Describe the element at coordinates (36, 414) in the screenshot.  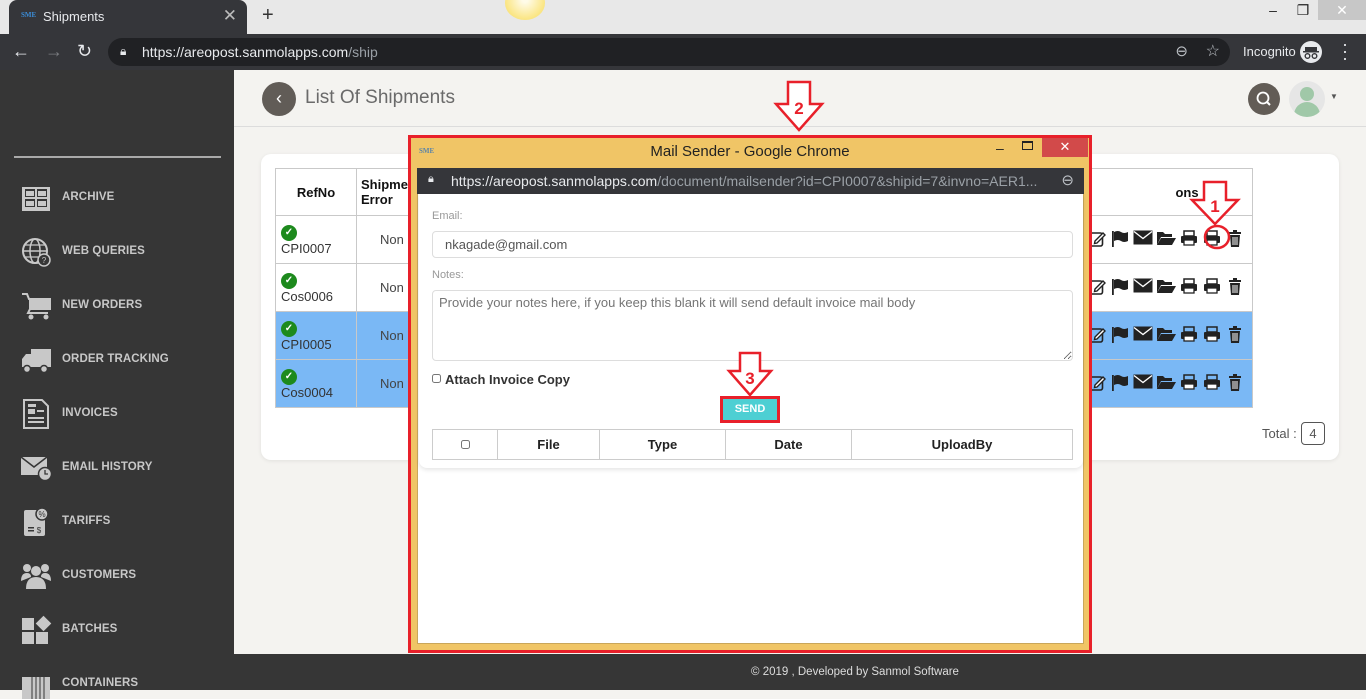
I see `bill-icon` at that location.